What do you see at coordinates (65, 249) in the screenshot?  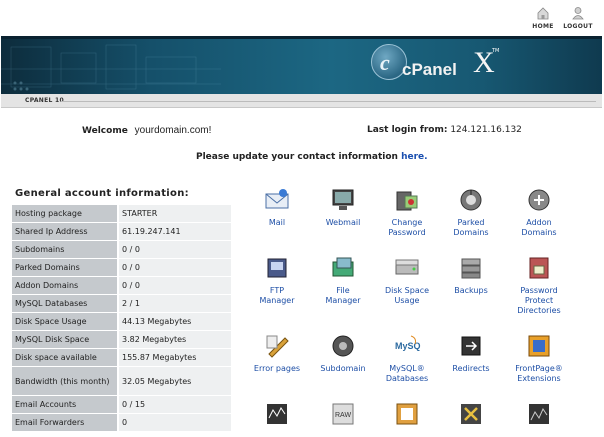 I see `info-key: Subdomains` at bounding box center [65, 249].